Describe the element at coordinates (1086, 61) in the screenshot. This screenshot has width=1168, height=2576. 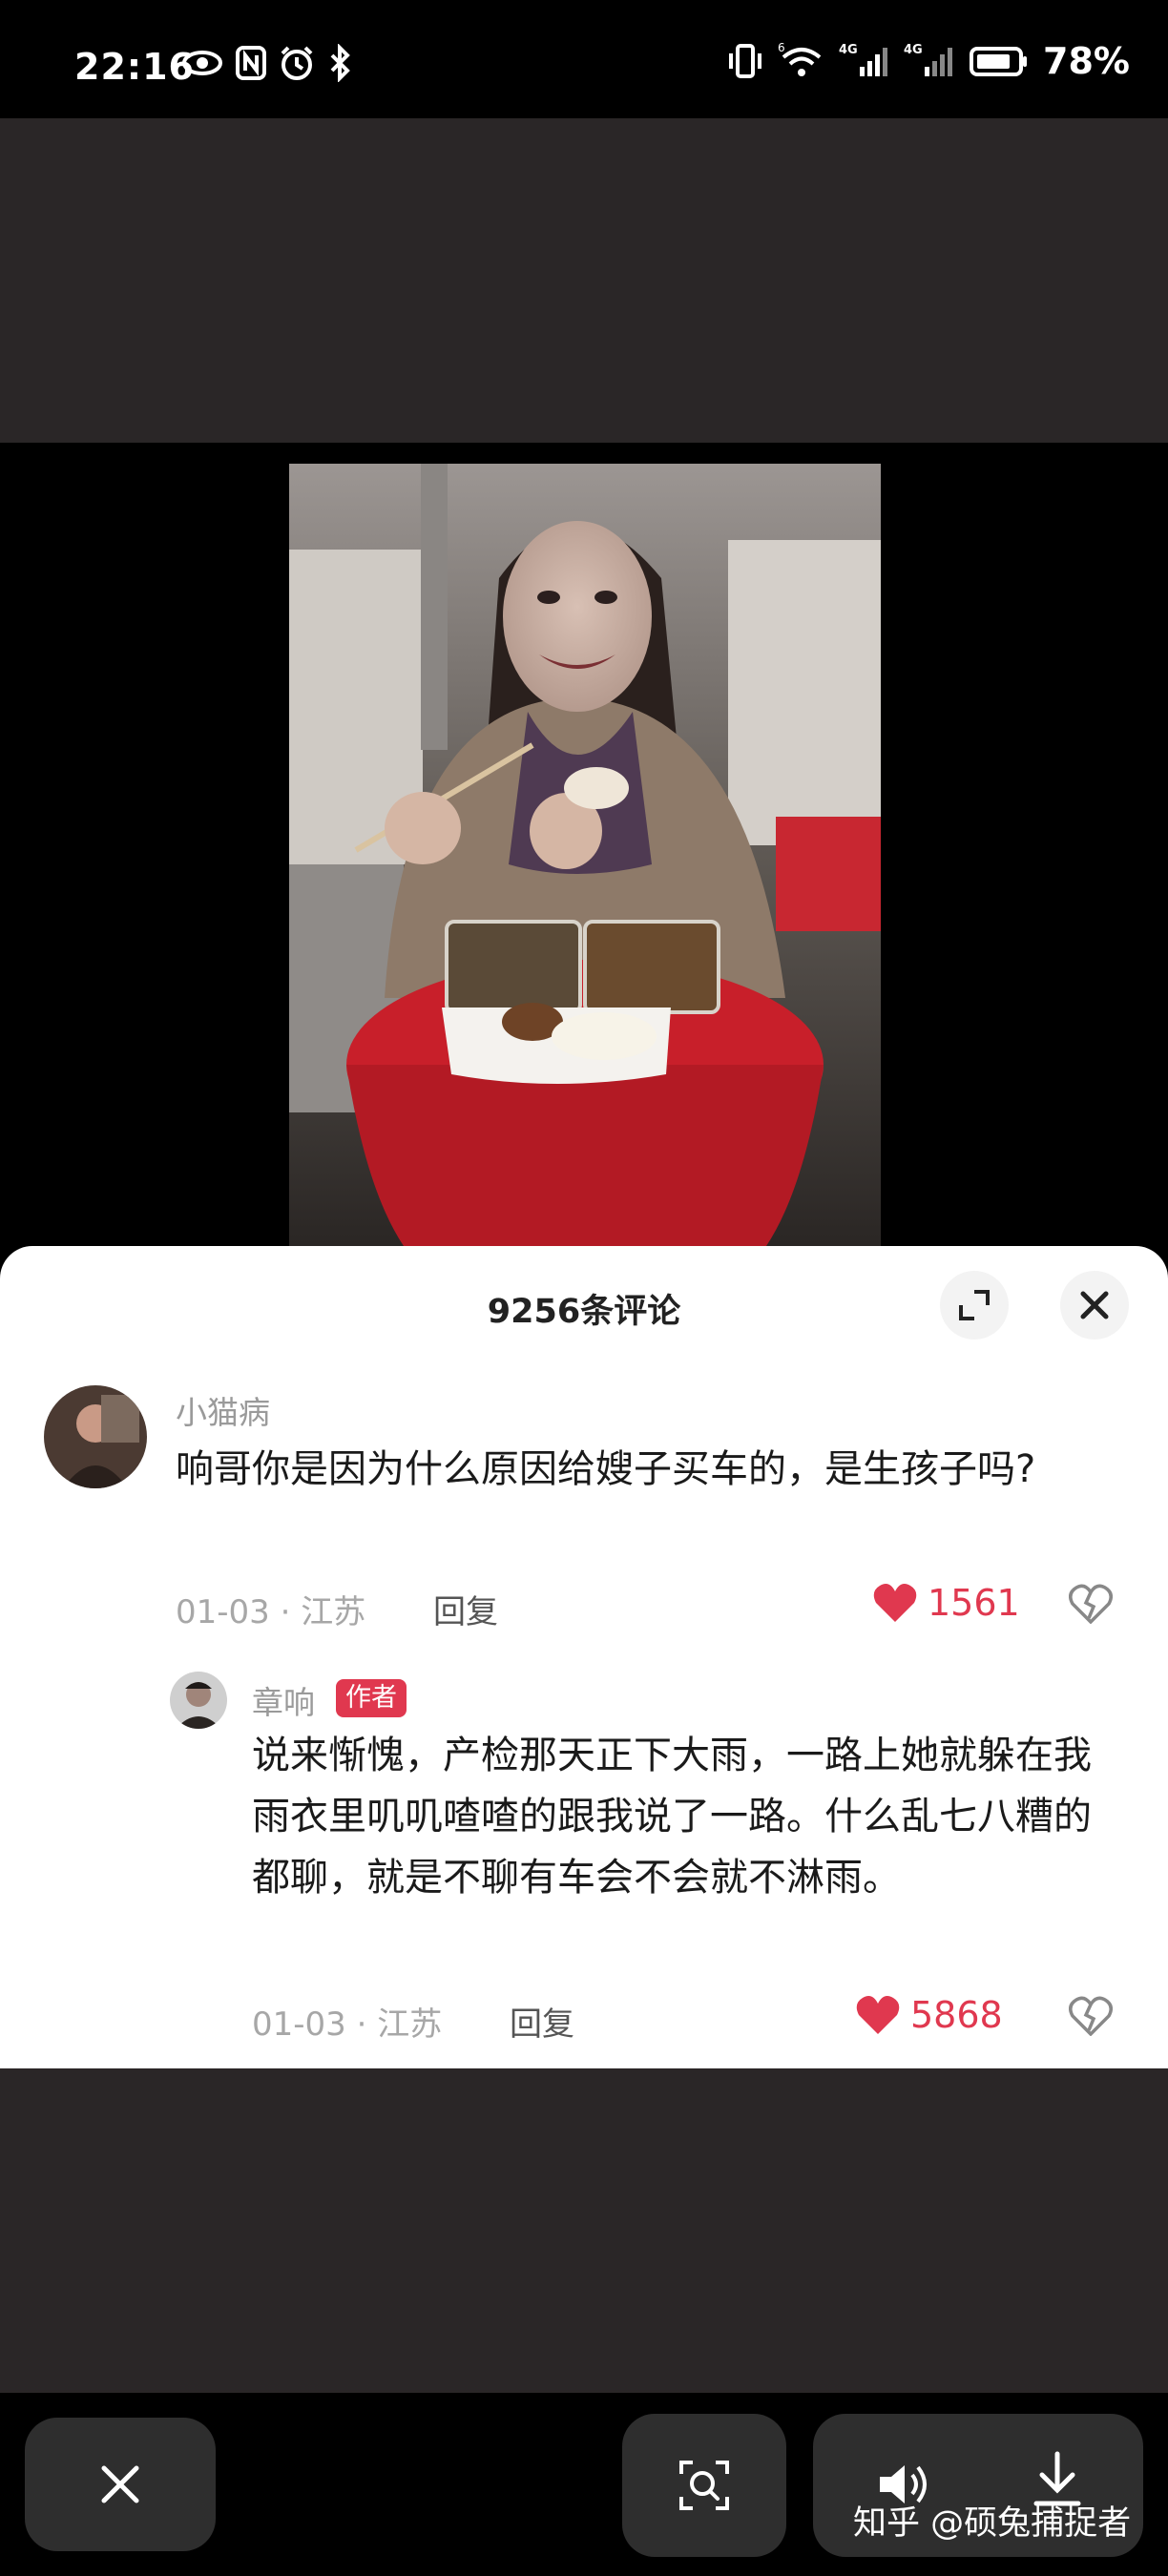
I see `battery-percent: 78%` at that location.